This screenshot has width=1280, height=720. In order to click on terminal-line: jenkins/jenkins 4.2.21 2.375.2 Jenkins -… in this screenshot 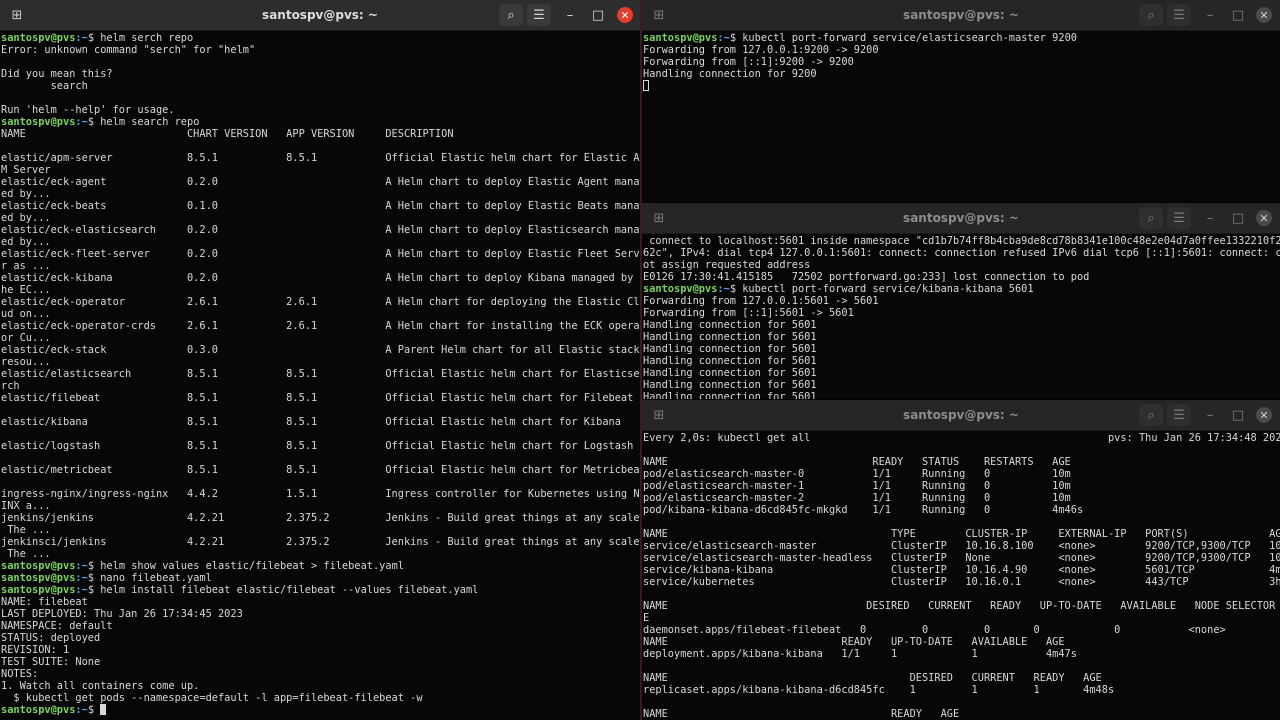, I will do `click(320, 518)`.